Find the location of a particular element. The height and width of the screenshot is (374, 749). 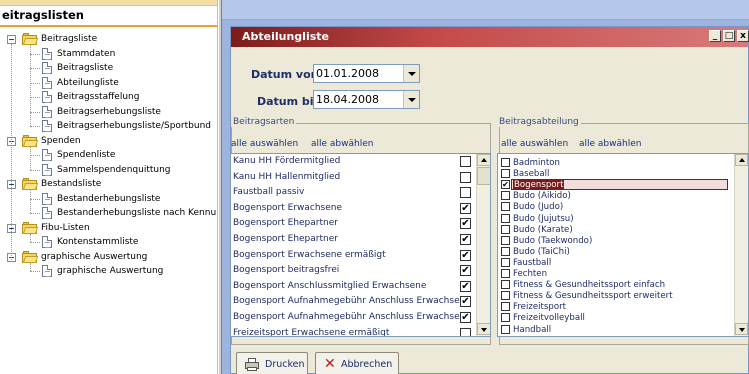

beitragsart-item: Faustball passiv is located at coordinates (354, 192).